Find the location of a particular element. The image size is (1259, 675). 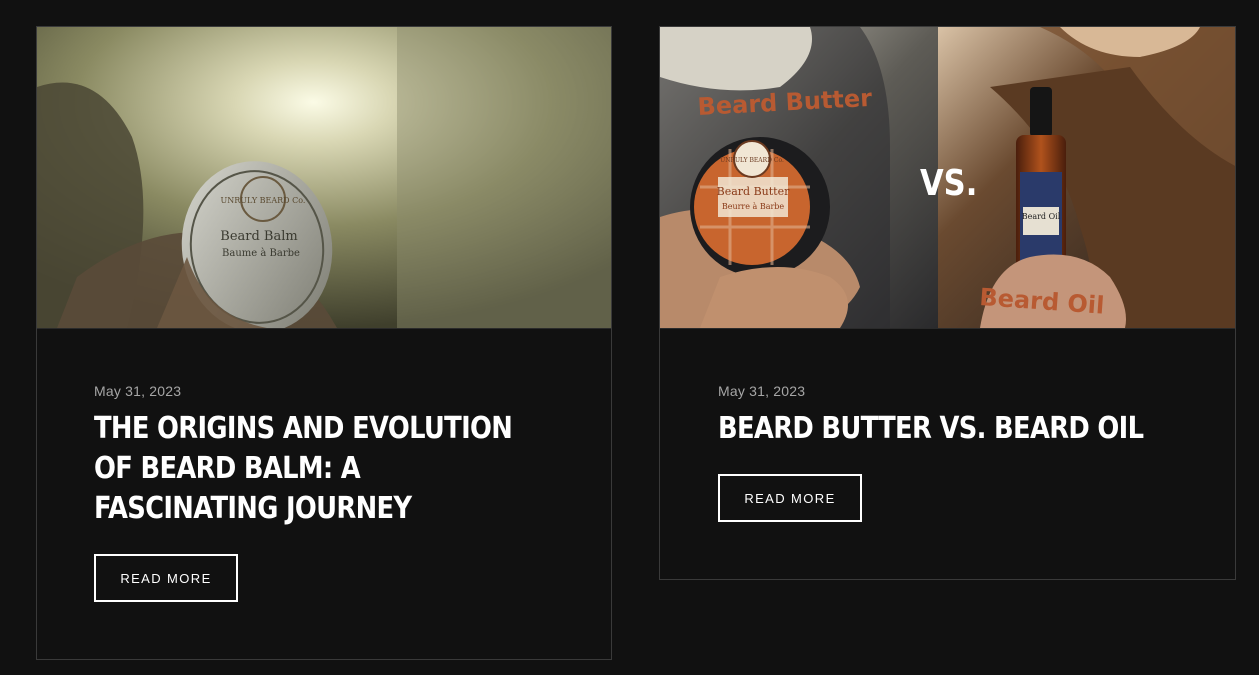

post-body: May 31, 2023 BEARD BUTTER VS. BEARD OIL is located at coordinates (956, 415).